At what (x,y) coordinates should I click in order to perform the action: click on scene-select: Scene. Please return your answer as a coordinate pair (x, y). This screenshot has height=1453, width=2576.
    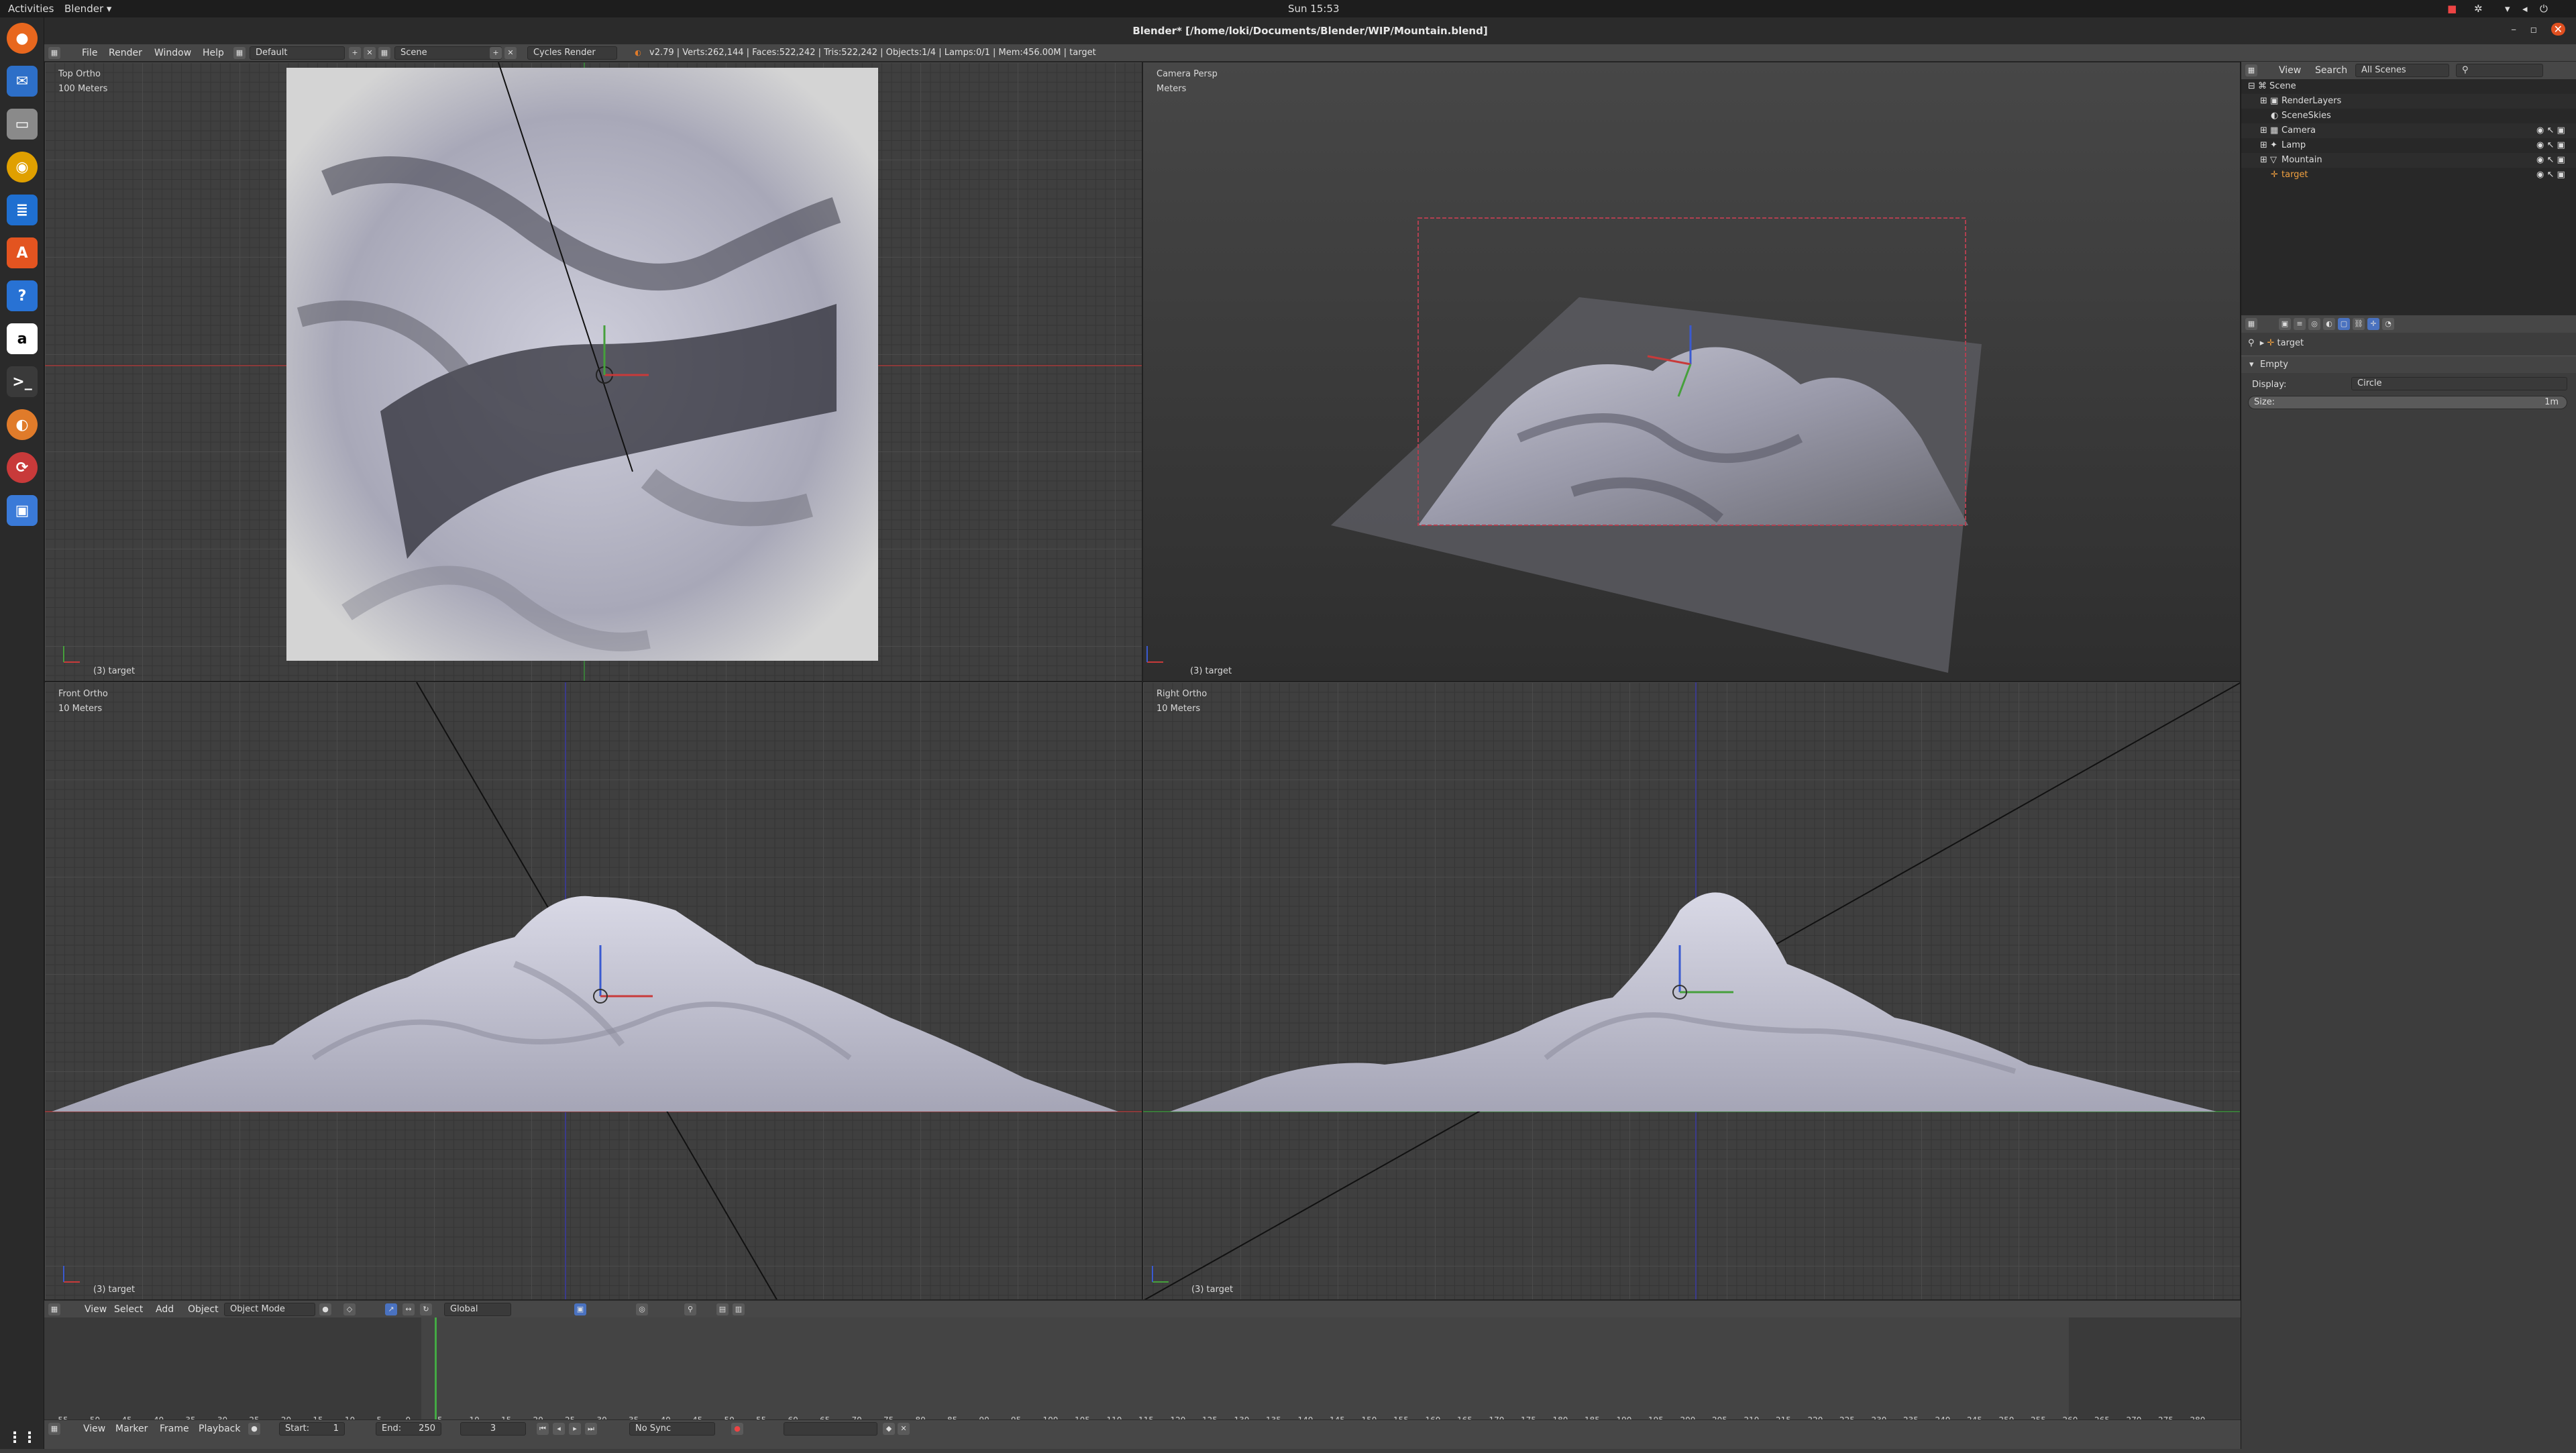
    Looking at the image, I should click on (448, 53).